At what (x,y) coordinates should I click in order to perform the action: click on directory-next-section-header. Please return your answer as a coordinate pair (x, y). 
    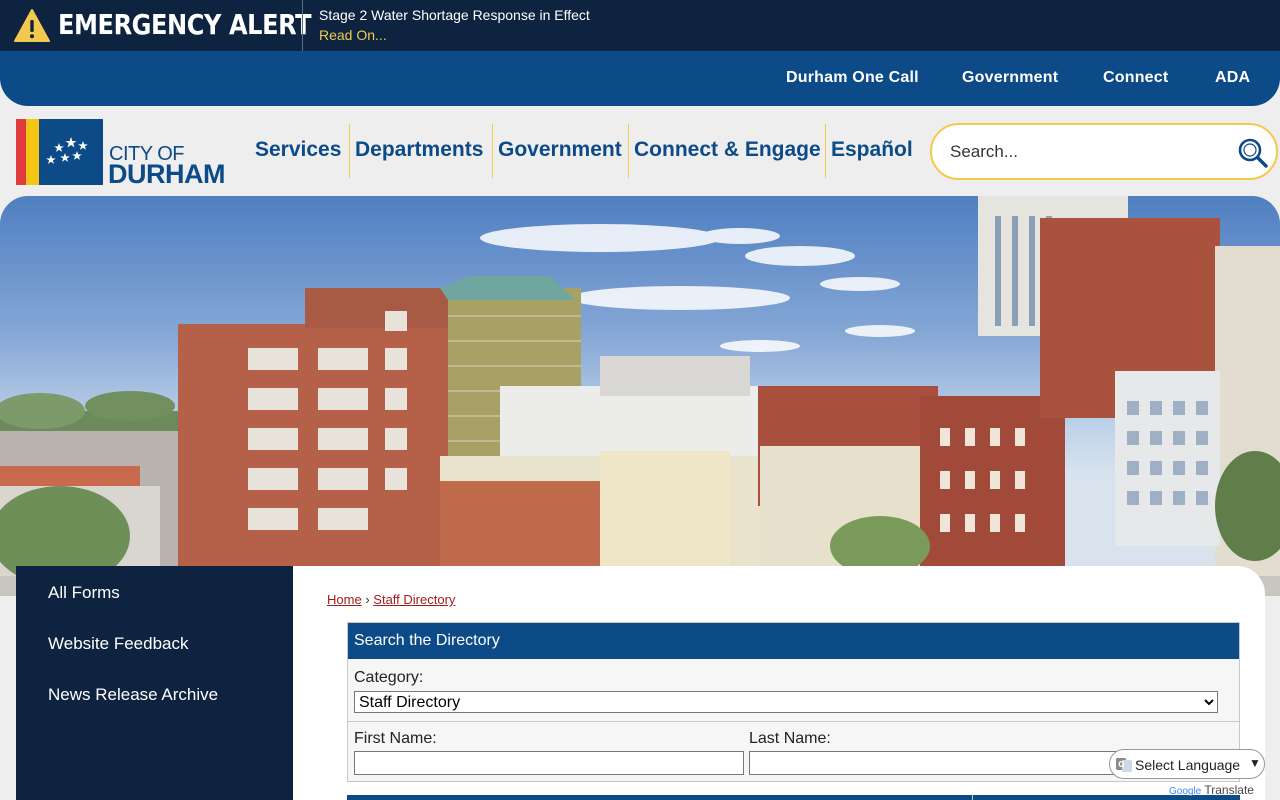
    Looking at the image, I should click on (793, 797).